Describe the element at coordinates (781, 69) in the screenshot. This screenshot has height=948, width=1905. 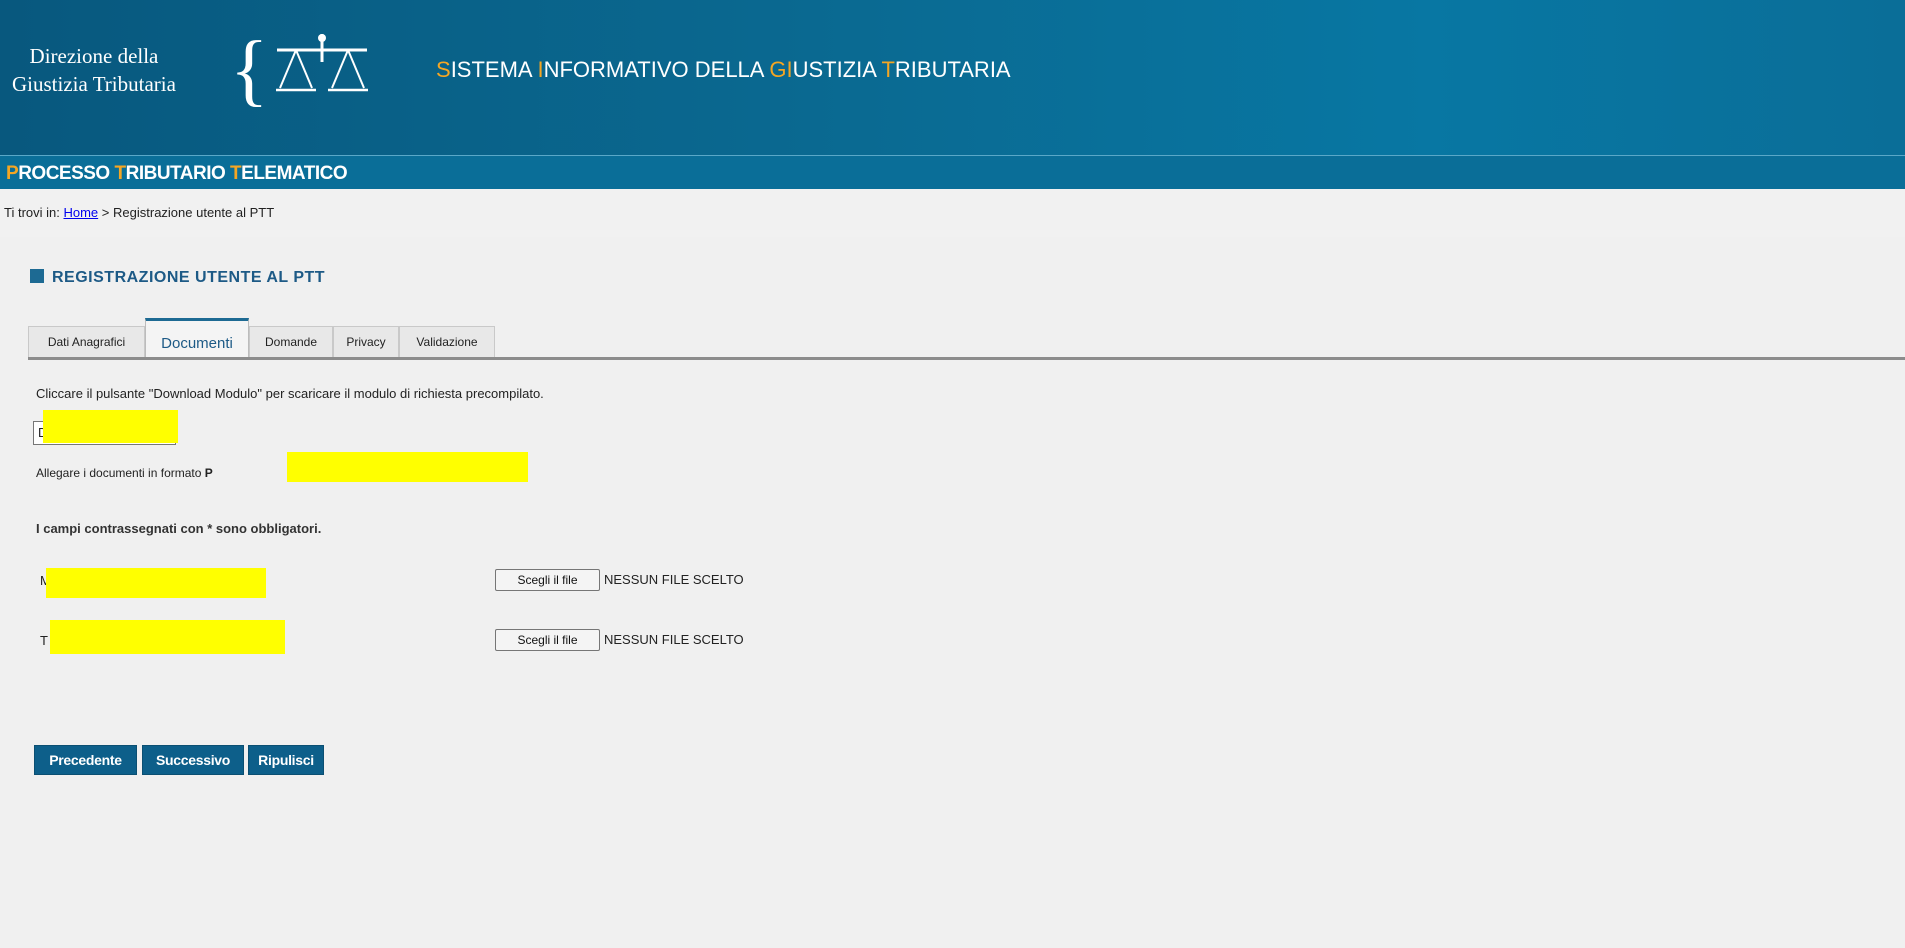
I see `site-title-initial: GI` at that location.